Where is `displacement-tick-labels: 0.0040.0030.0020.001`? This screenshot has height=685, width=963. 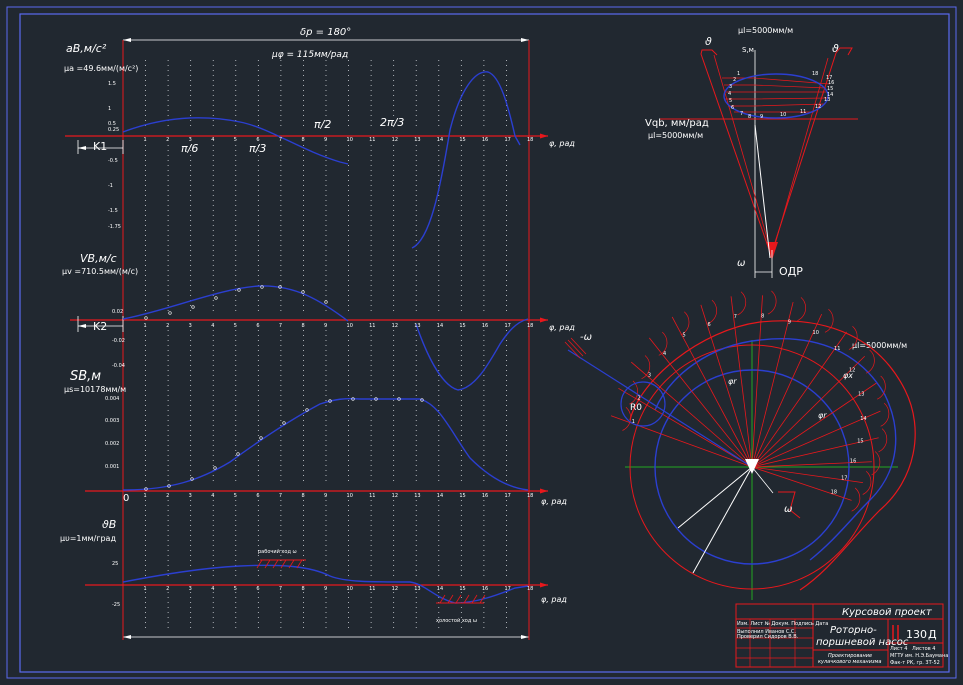 displacement-tick-labels: 0.0040.0030.0020.001 is located at coordinates (112, 433).